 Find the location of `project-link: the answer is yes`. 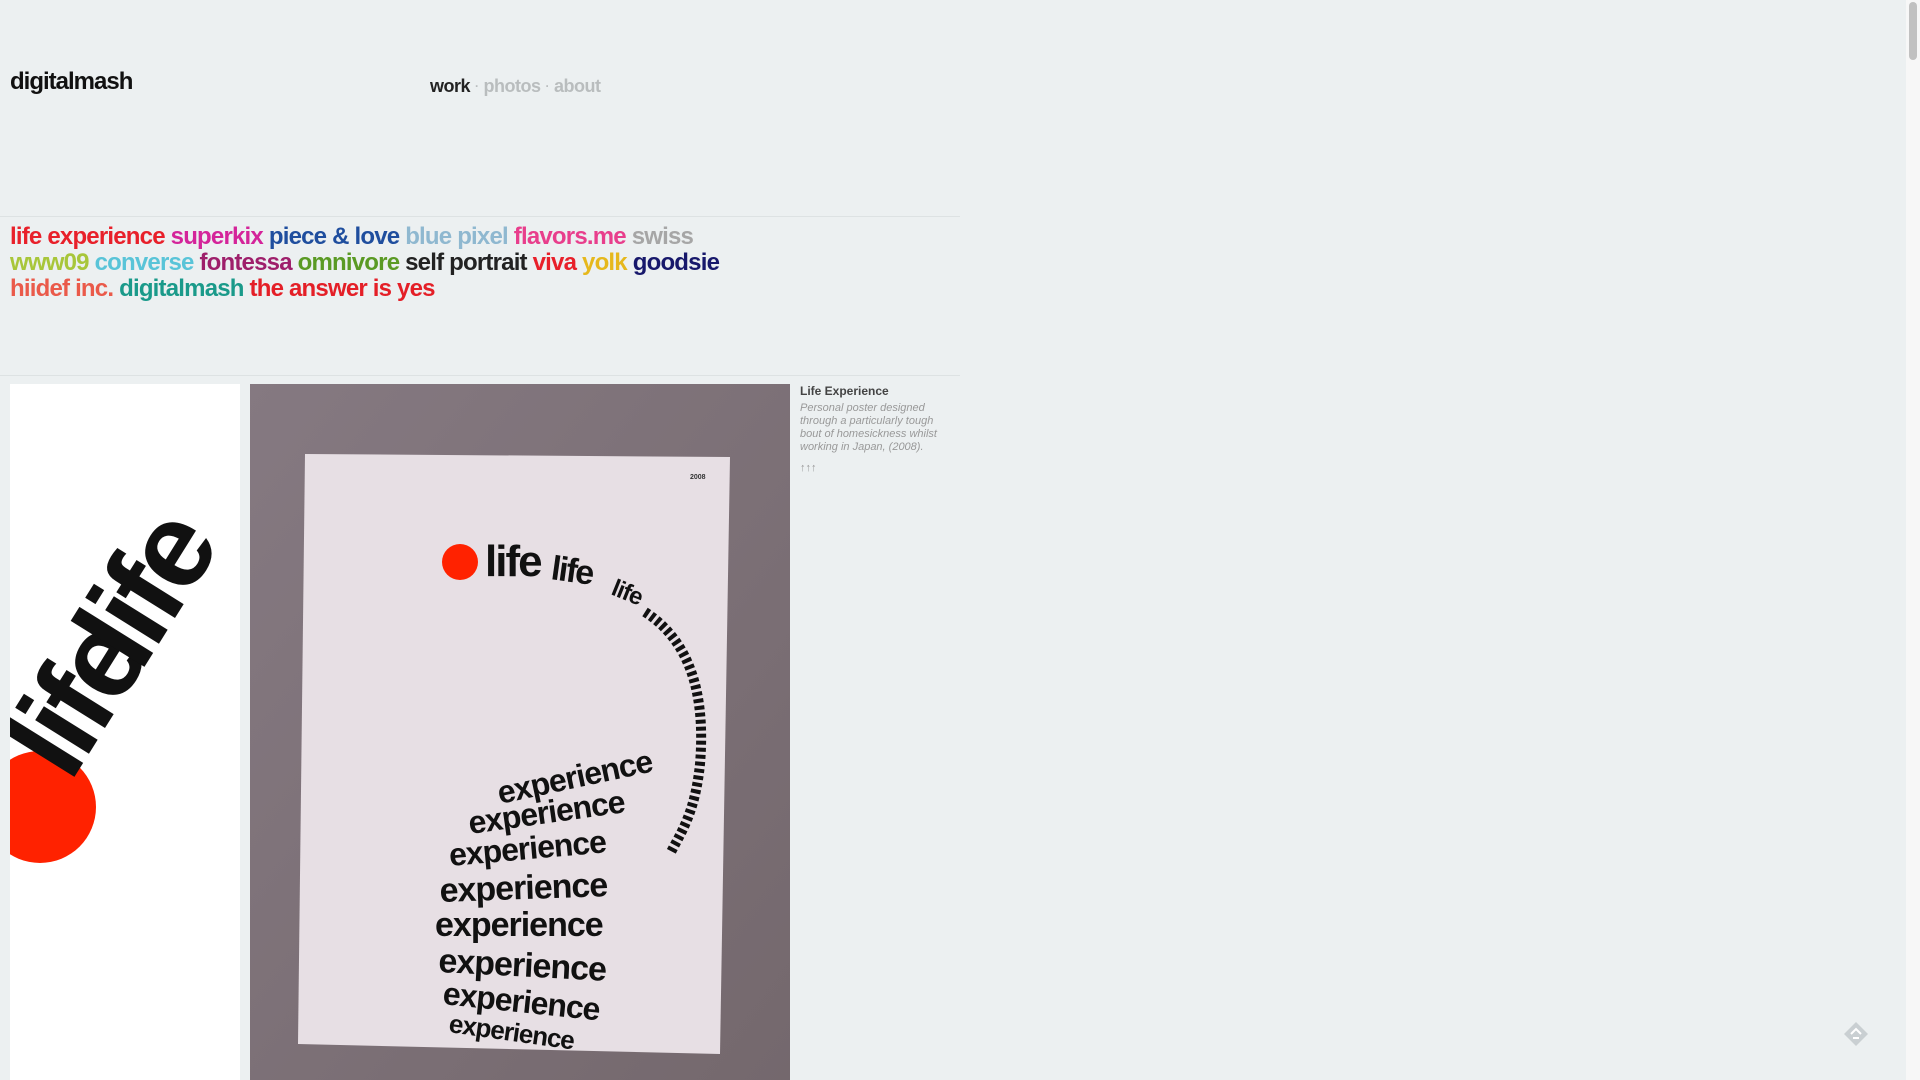

project-link: the answer is yes is located at coordinates (343, 288).